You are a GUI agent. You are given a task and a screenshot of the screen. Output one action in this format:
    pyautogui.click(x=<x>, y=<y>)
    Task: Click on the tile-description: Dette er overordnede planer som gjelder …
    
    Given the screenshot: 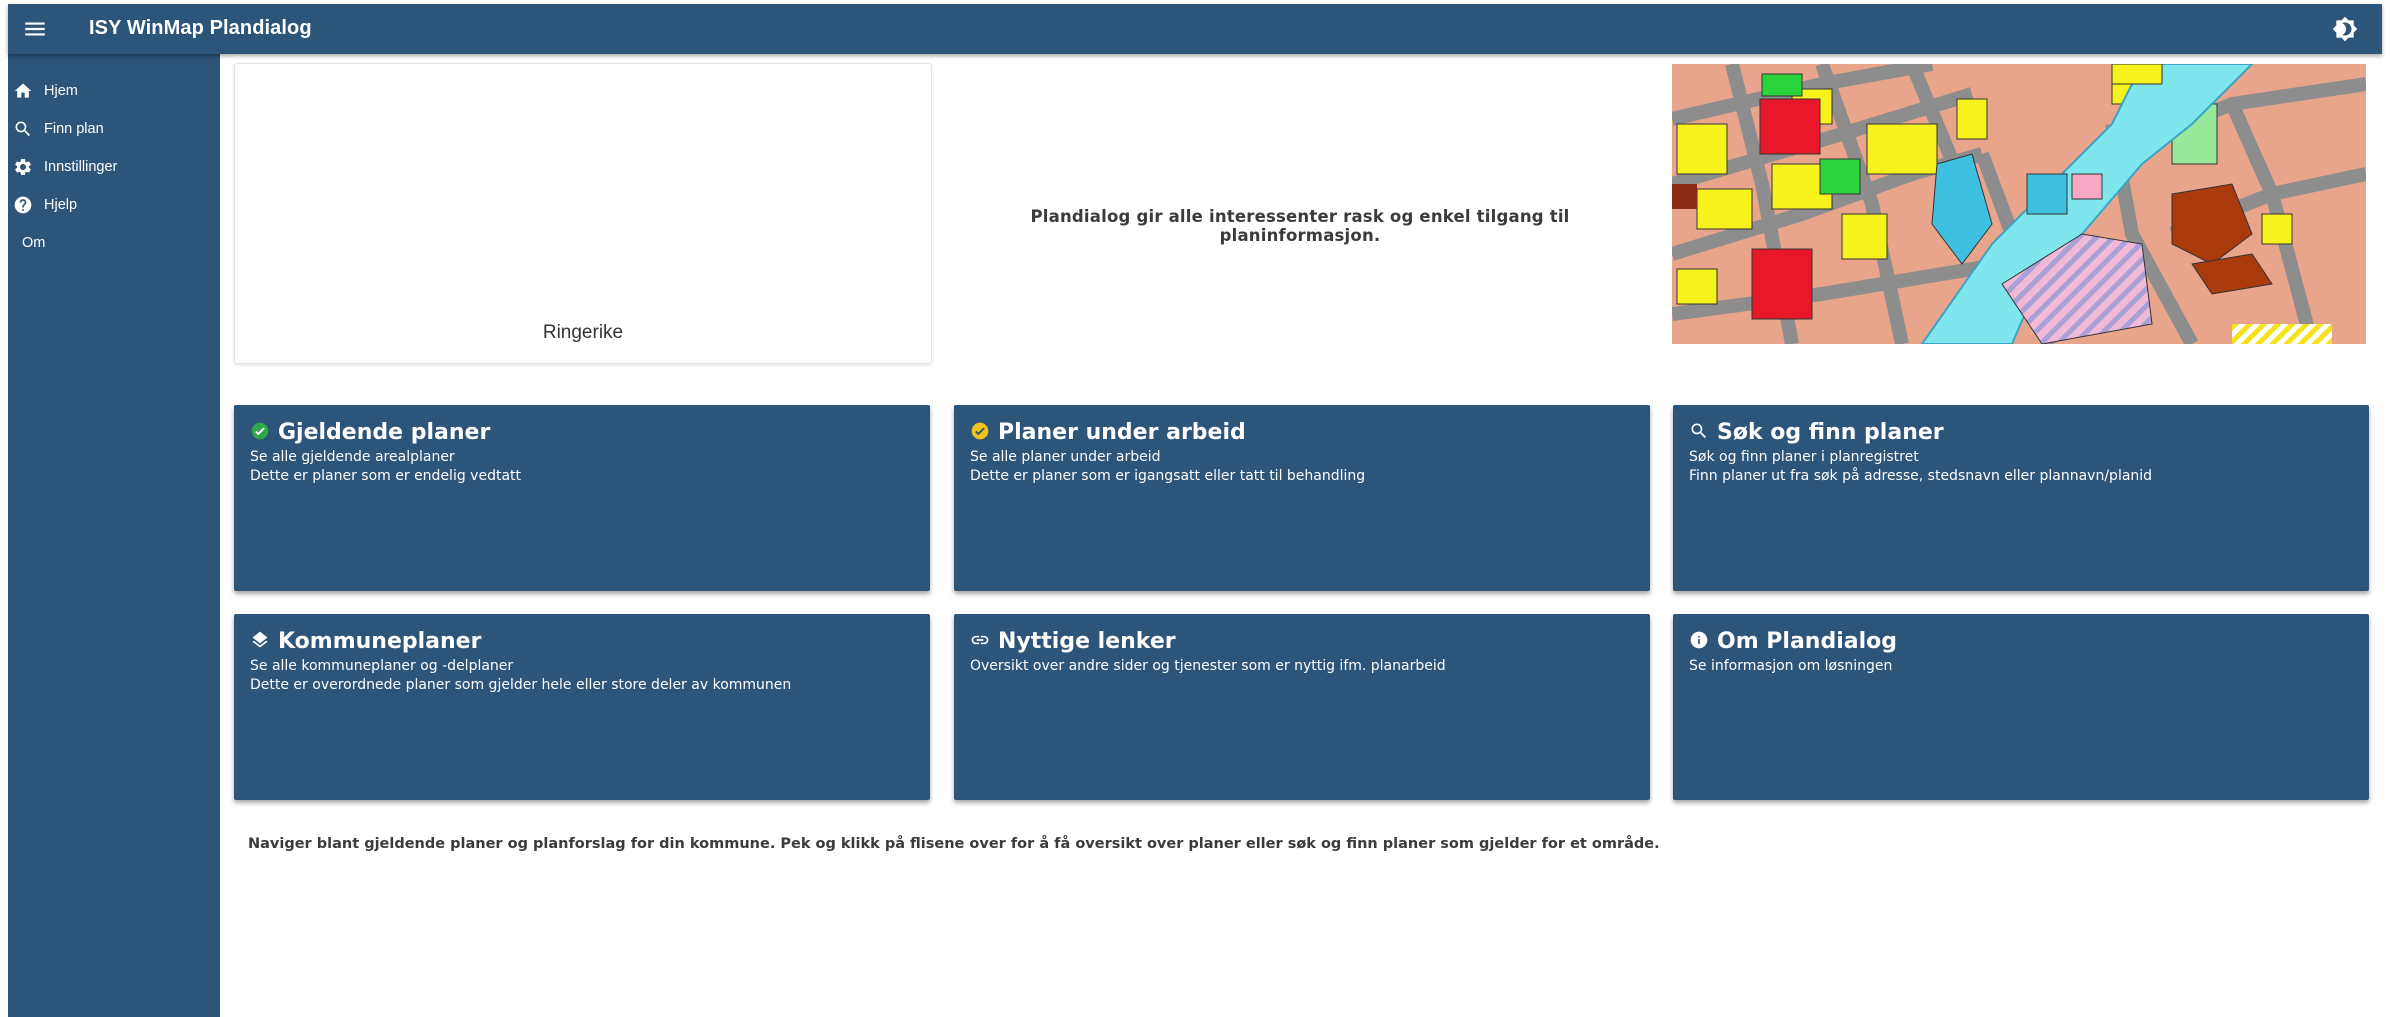 What is the action you would take?
    pyautogui.click(x=521, y=685)
    